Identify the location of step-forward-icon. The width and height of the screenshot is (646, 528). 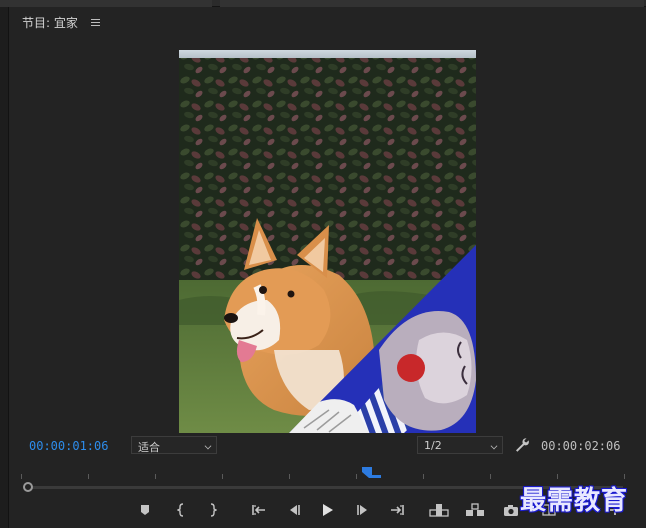
(362, 510).